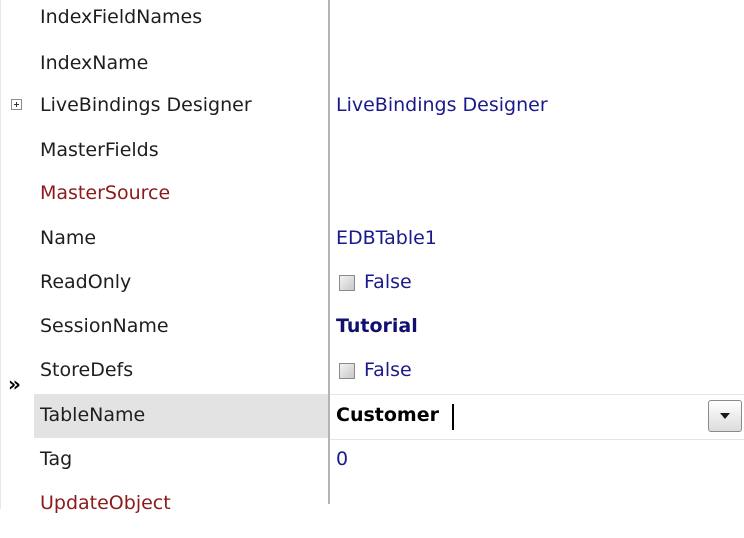  What do you see at coordinates (94, 63) in the screenshot?
I see `property-indexname: IndexName` at bounding box center [94, 63].